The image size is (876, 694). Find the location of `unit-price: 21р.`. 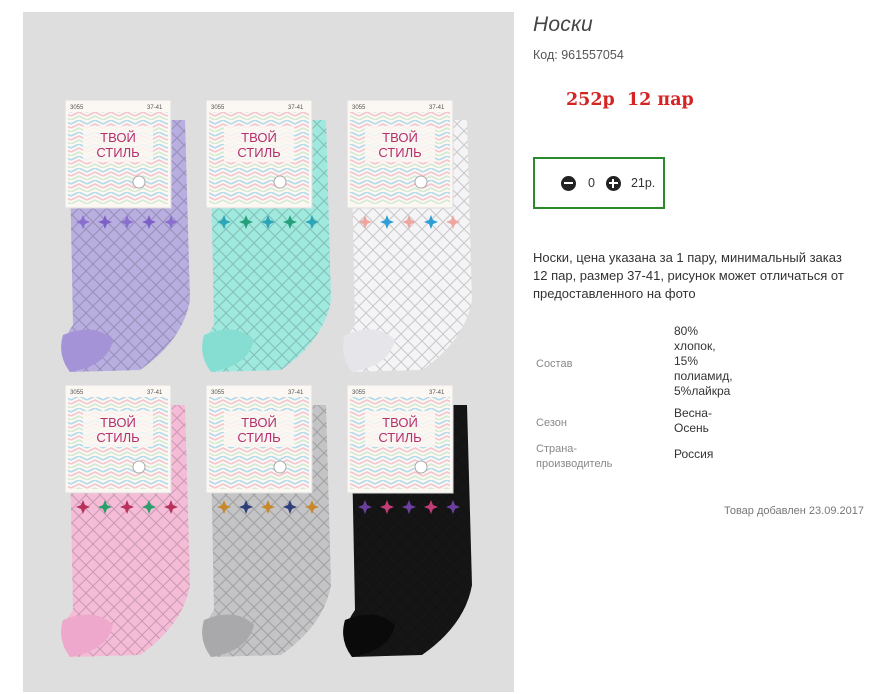

unit-price: 21р. is located at coordinates (643, 183).